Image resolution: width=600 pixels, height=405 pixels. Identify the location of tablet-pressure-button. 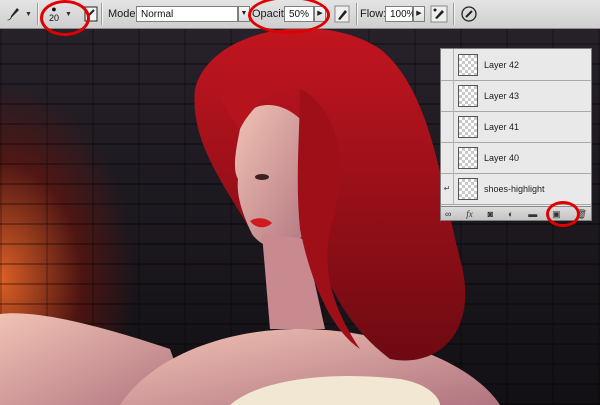
(469, 14).